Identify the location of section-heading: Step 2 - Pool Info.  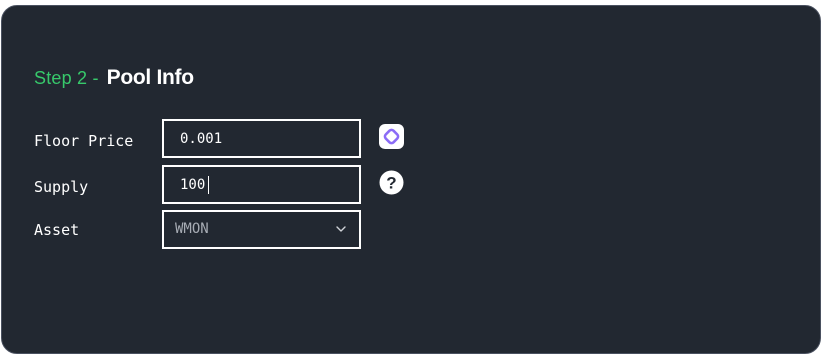
(114, 78).